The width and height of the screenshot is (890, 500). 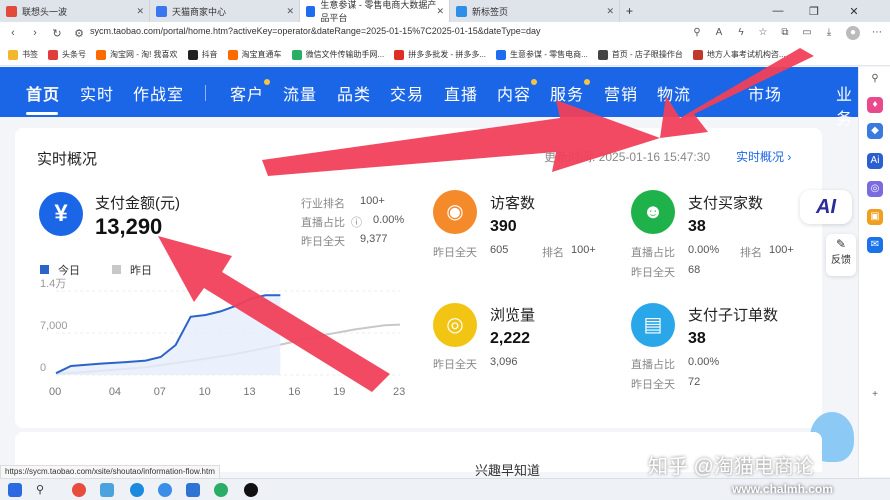 I want to click on nav-tab: 直播, so click(x=461, y=93).